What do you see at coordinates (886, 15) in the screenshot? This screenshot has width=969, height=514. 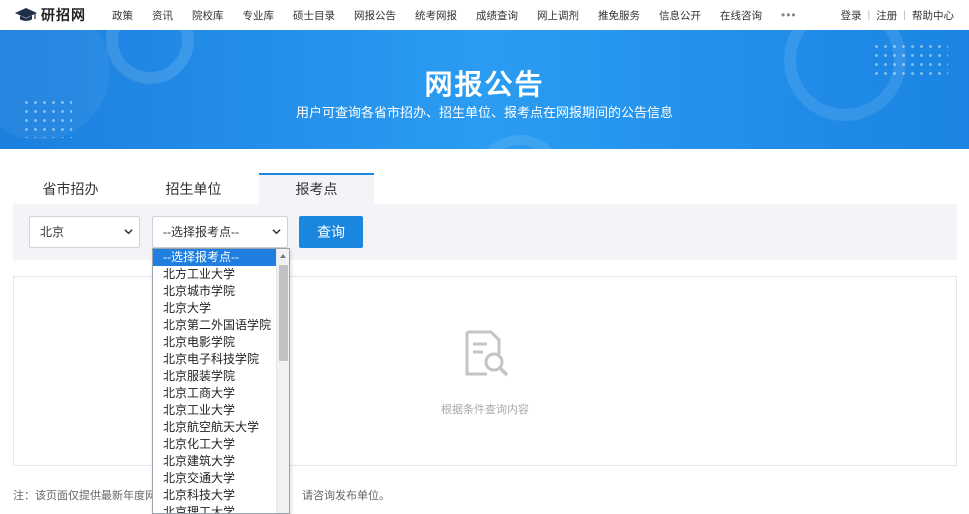 I see `register-link: 注册` at bounding box center [886, 15].